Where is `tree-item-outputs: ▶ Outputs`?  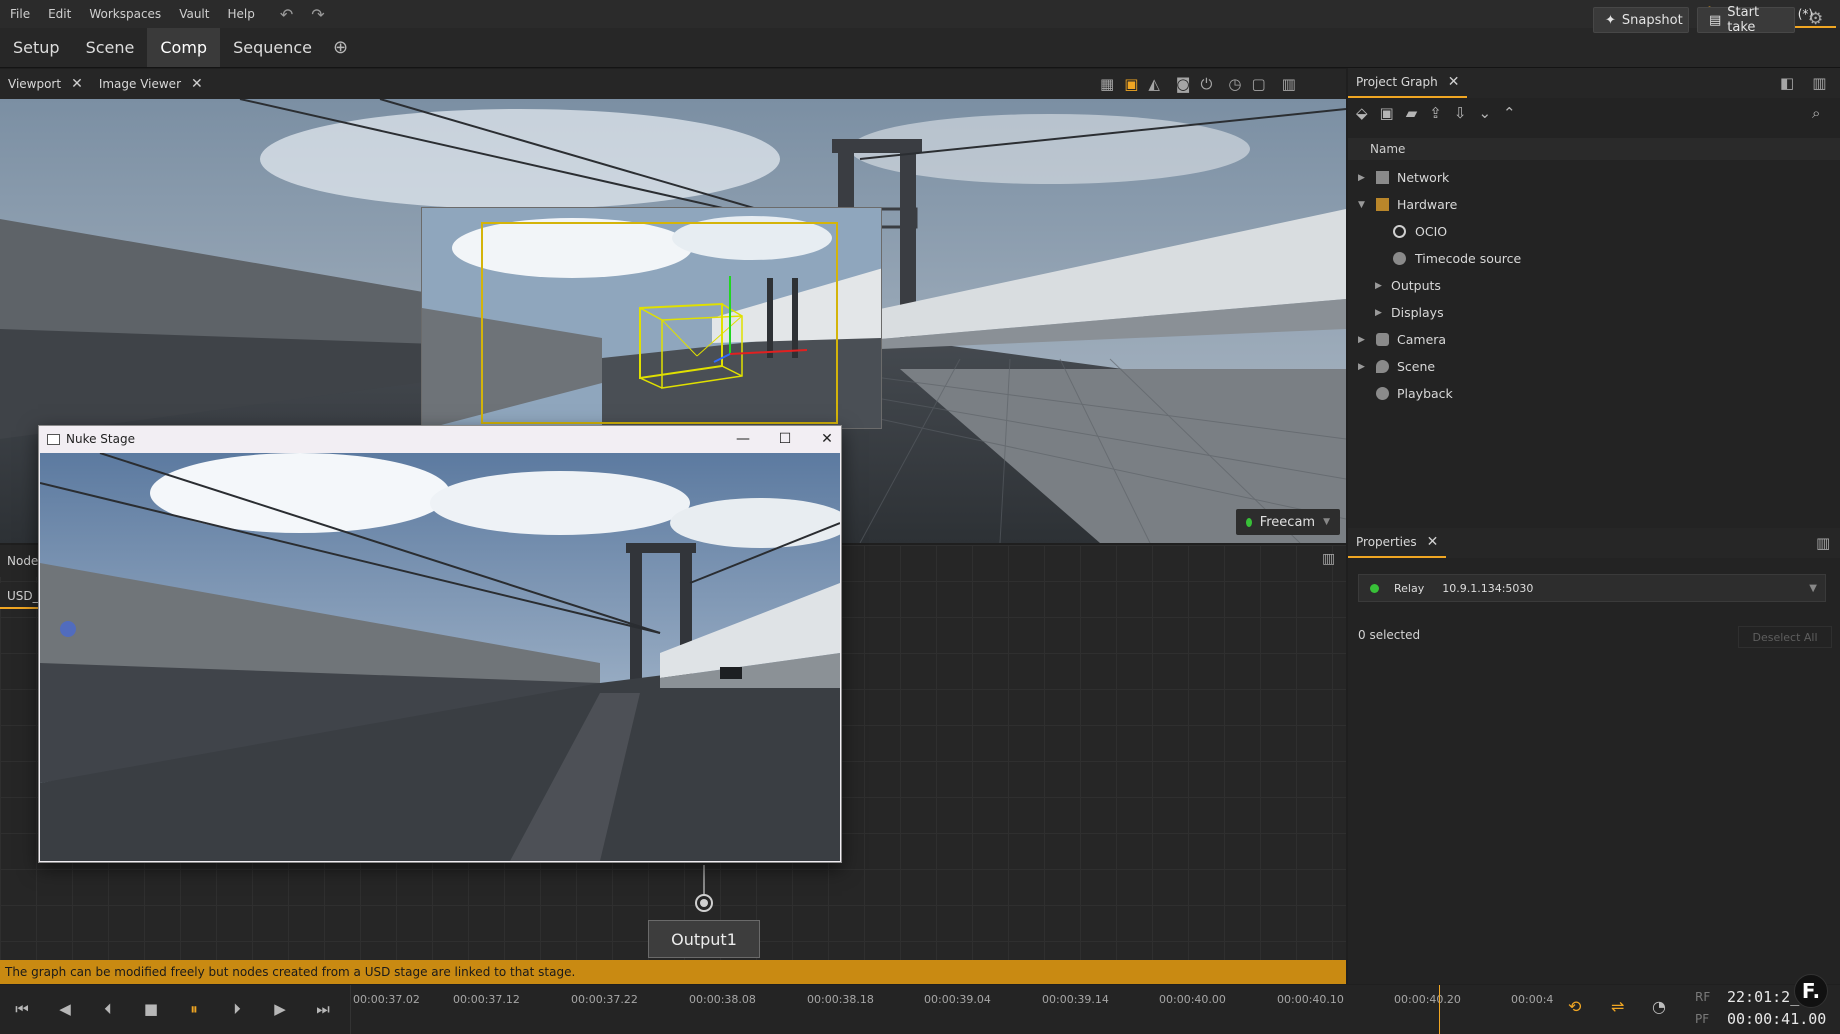 tree-item-outputs: ▶ Outputs is located at coordinates (1594, 285).